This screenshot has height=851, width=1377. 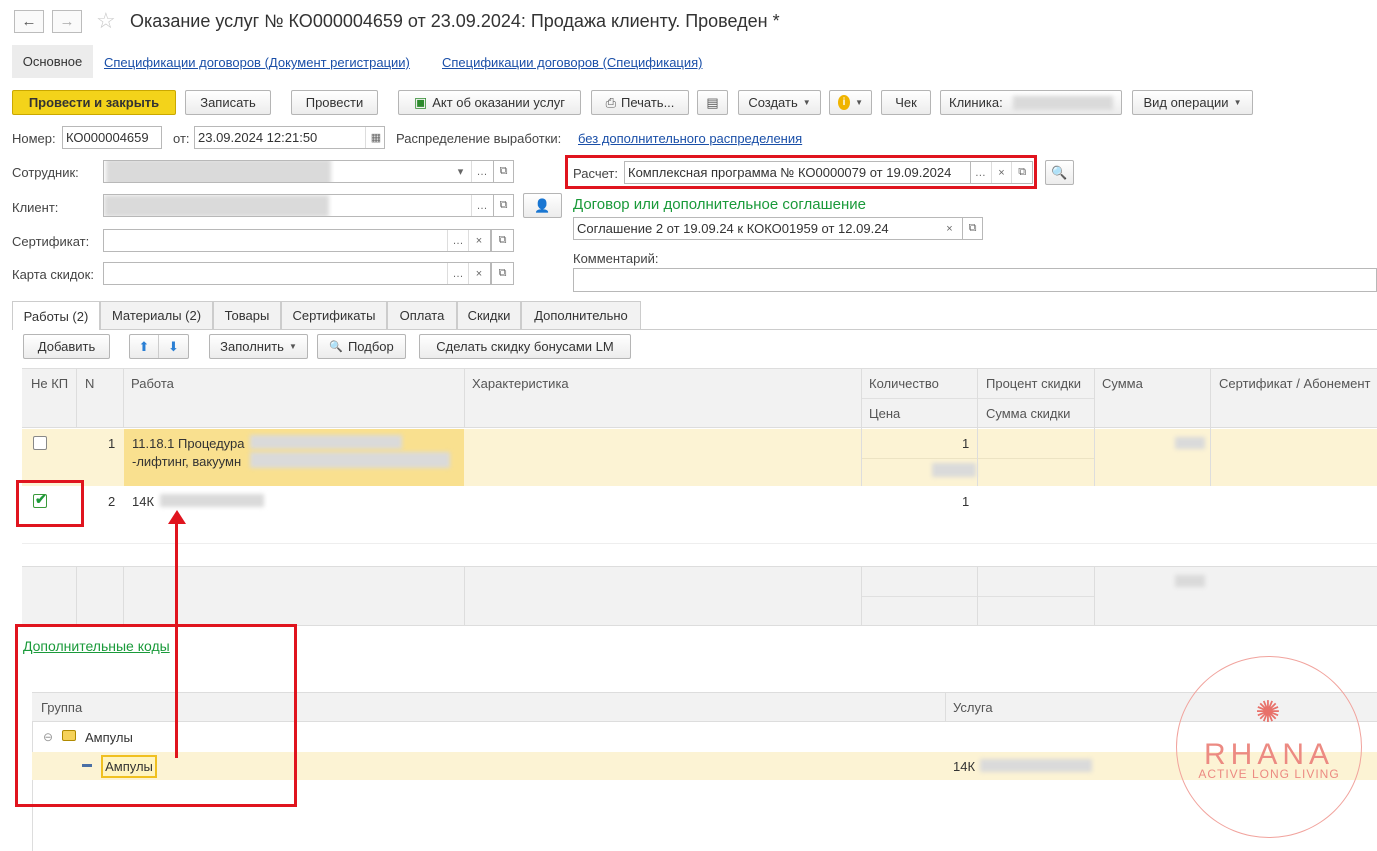 I want to click on number-field: КО000004659, so click(x=112, y=137).